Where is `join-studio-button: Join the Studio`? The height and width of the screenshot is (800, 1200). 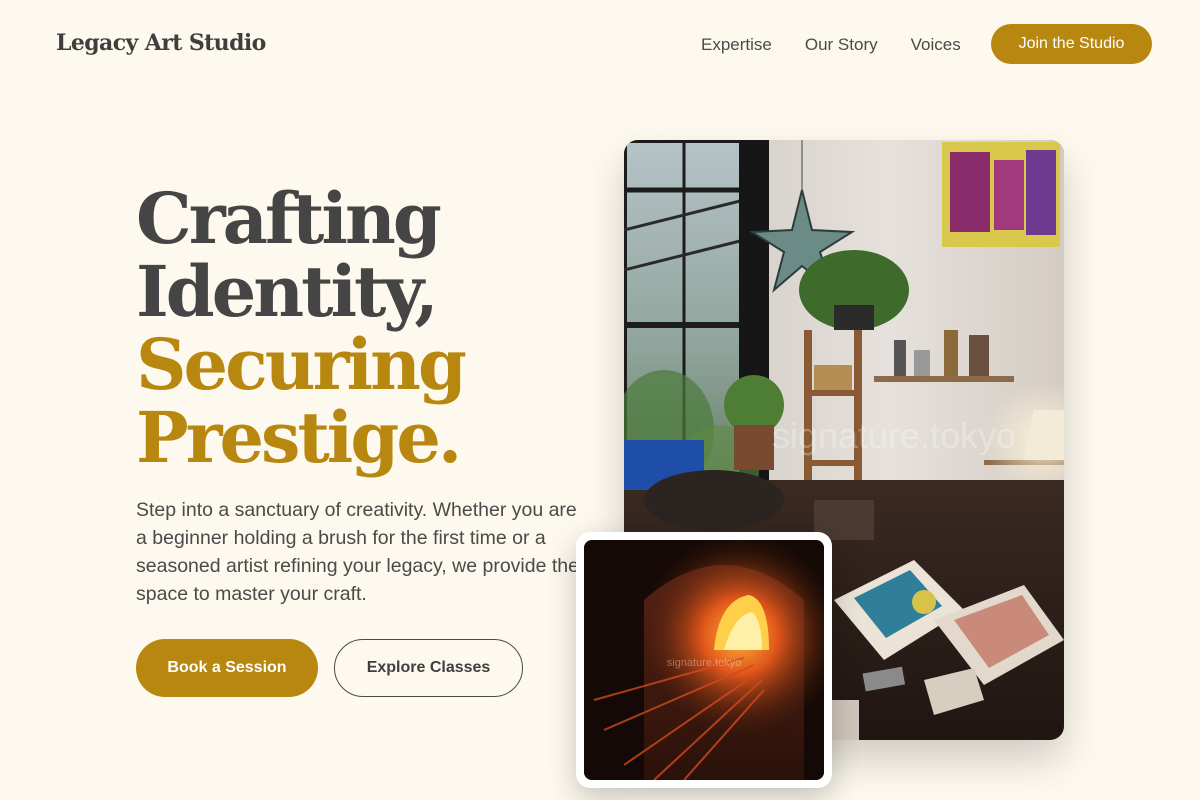 join-studio-button: Join the Studio is located at coordinates (1071, 44).